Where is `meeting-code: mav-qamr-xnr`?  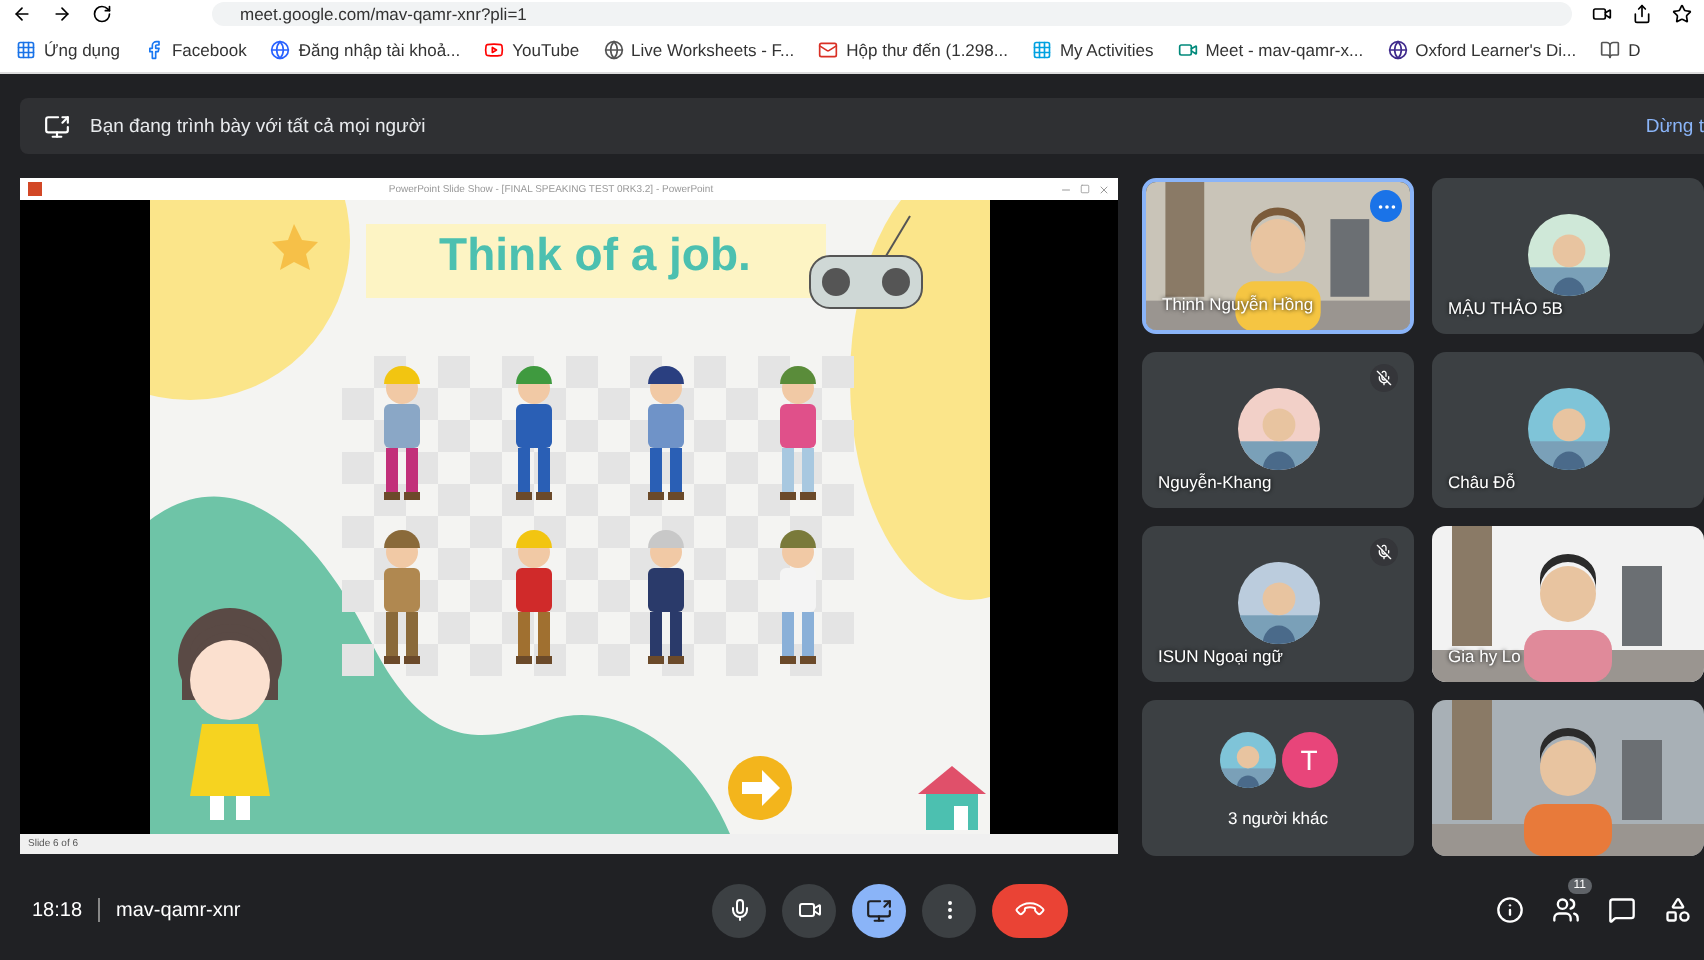 meeting-code: mav-qamr-xnr is located at coordinates (178, 910).